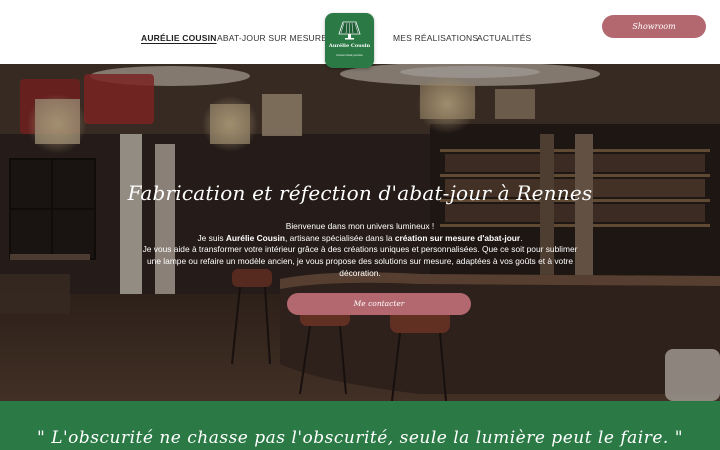 The image size is (720, 450). Describe the element at coordinates (435, 38) in the screenshot. I see `nav-item-mes-realisations: MES RÉALISATIONS` at that location.